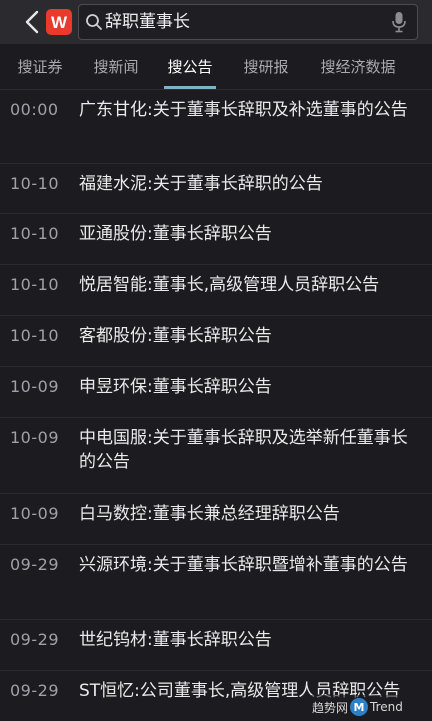 This screenshot has width=432, height=721. What do you see at coordinates (175, 336) in the screenshot?
I see `list-item-title: 客都股份:董事长辞职公告` at bounding box center [175, 336].